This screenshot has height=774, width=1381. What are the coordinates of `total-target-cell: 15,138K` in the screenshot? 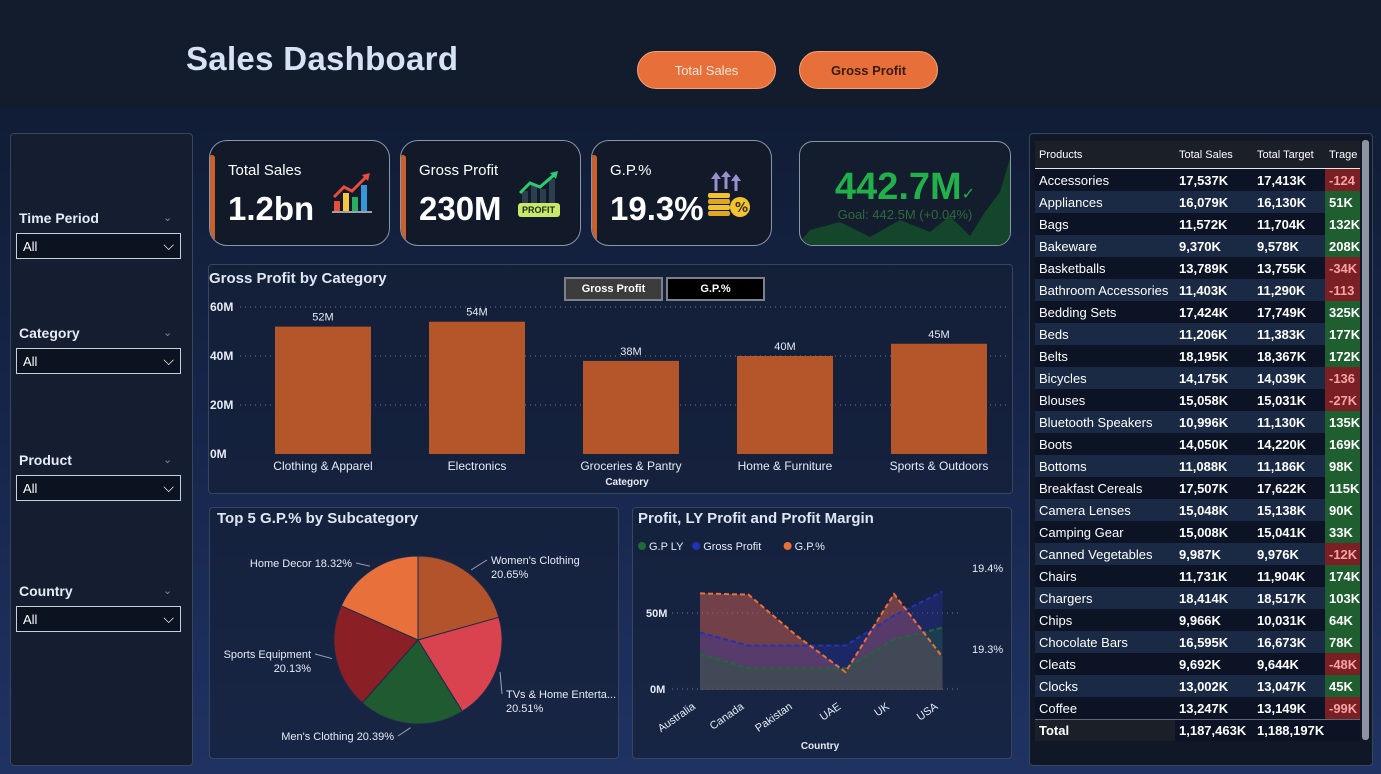 It's located at (1289, 510).